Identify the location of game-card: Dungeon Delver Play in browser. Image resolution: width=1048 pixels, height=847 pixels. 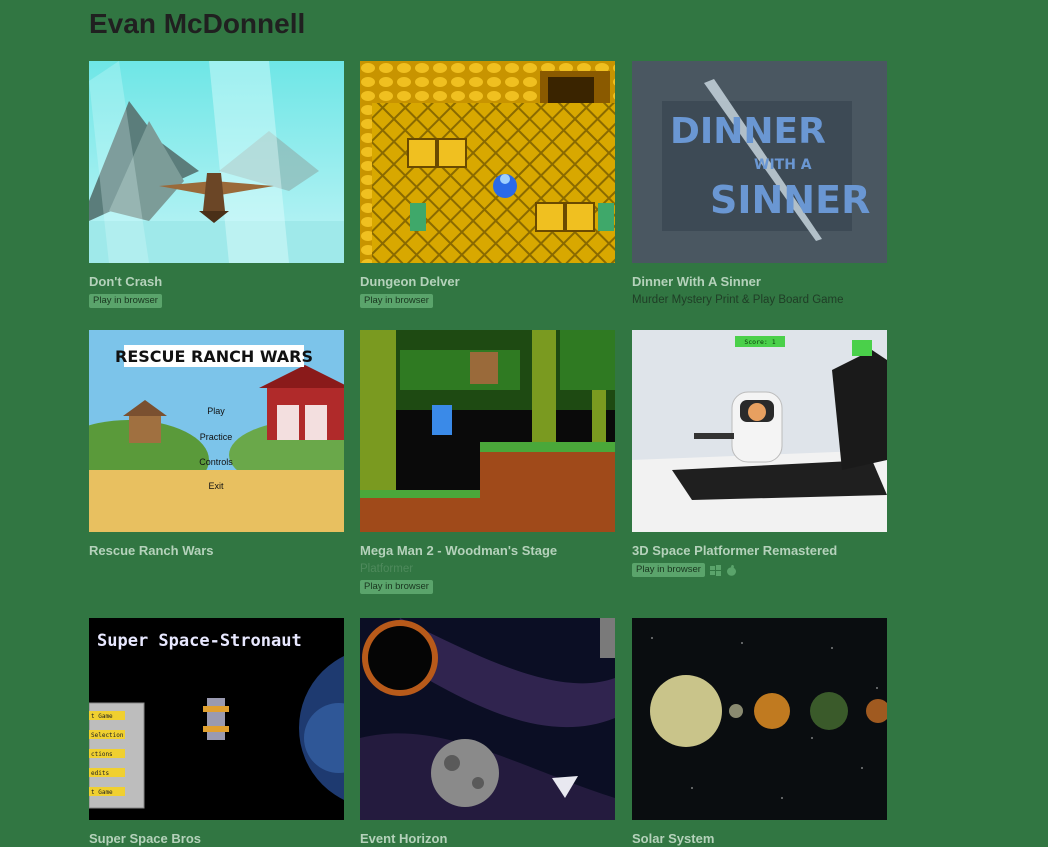
(487, 184).